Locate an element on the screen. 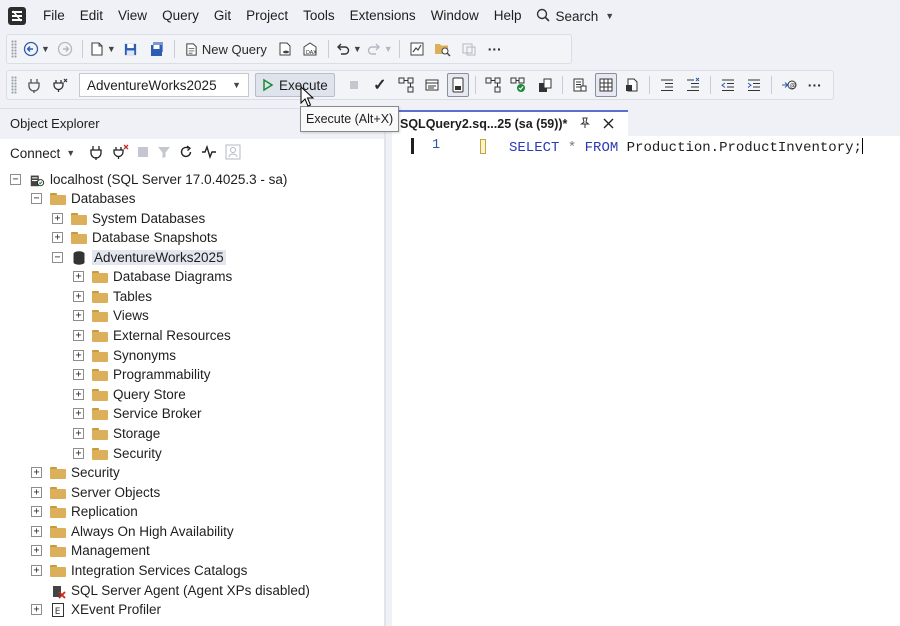  save-icon is located at coordinates (131, 49).